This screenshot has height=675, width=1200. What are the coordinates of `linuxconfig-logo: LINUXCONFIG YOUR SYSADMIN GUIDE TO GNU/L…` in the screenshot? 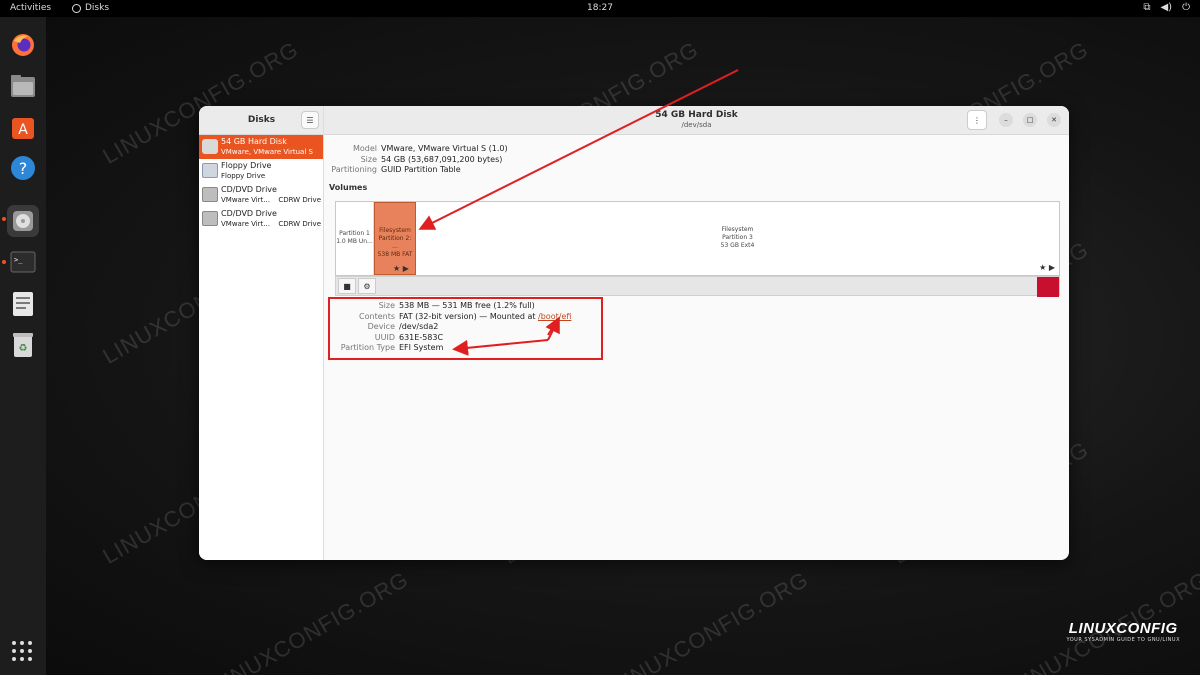 It's located at (1123, 631).